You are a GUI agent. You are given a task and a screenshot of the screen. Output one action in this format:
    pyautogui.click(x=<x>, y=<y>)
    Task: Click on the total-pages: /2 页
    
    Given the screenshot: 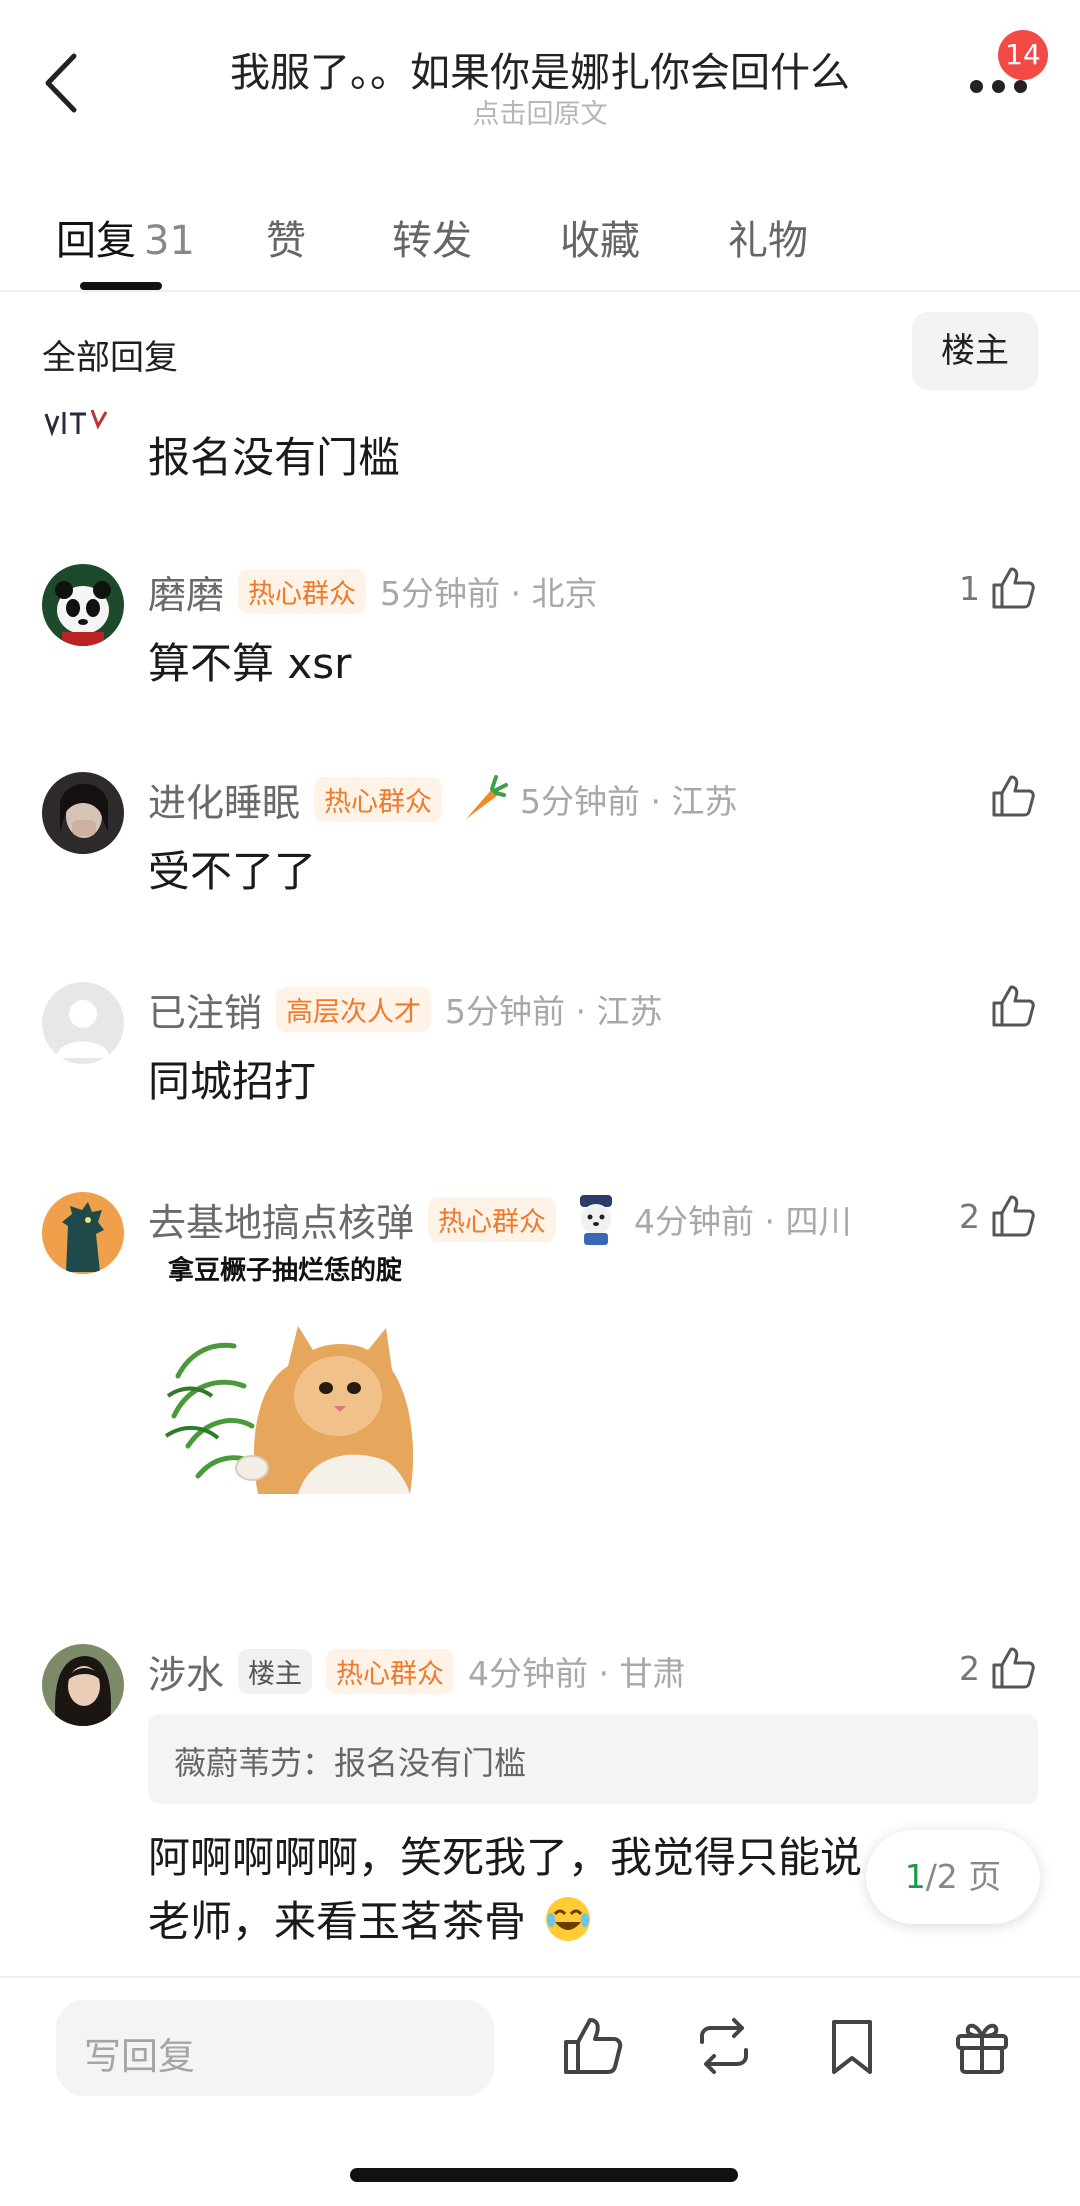 What is the action you would take?
    pyautogui.click(x=963, y=1876)
    